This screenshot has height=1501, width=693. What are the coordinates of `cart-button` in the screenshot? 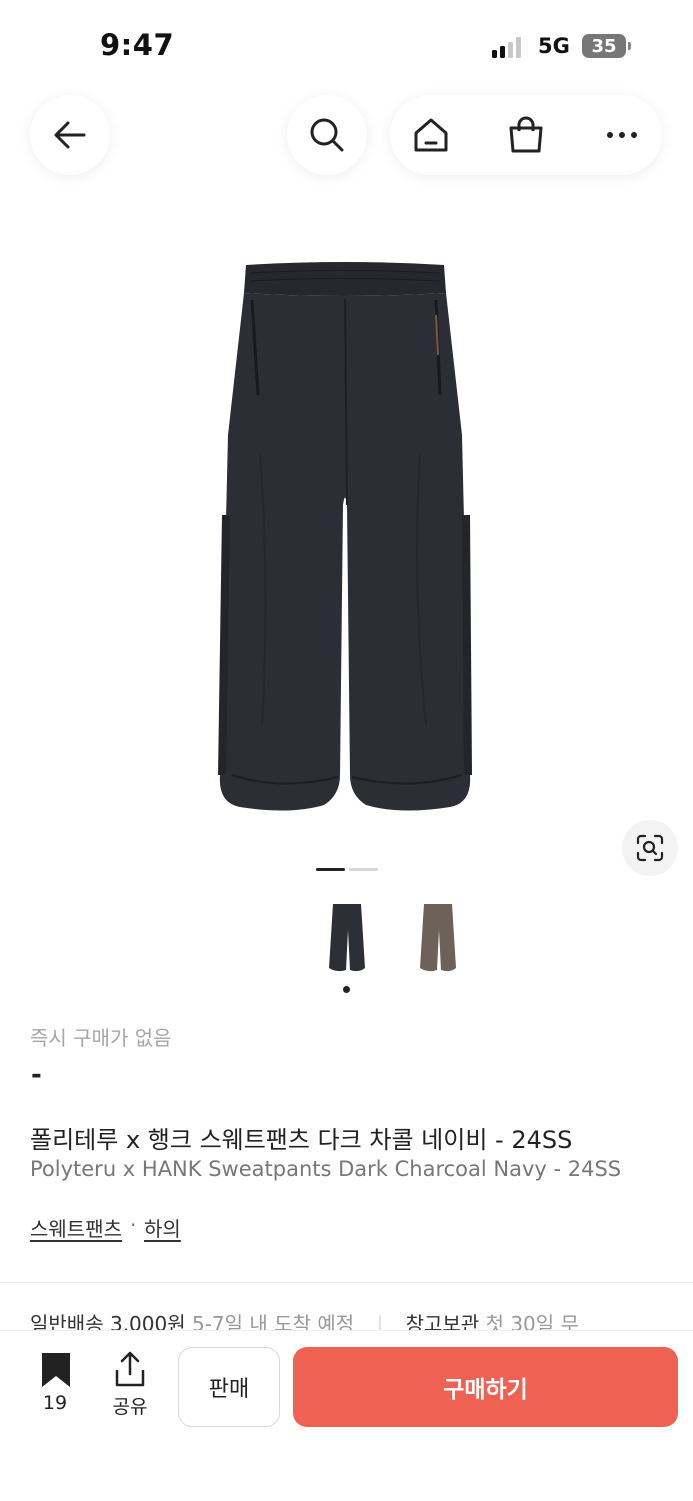 It's located at (526, 135).